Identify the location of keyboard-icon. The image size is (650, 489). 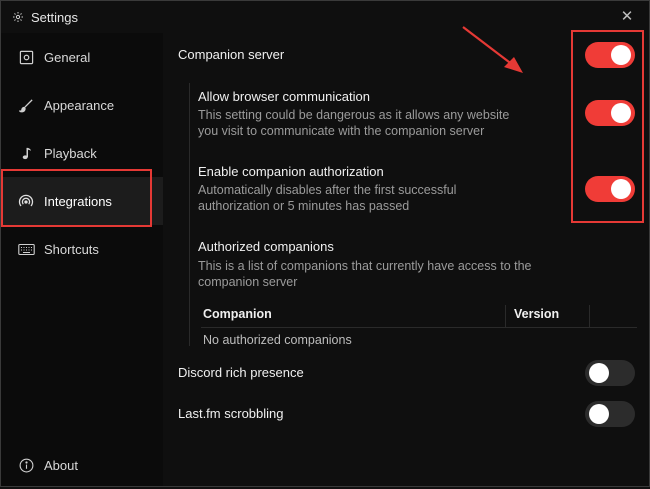
(26, 249).